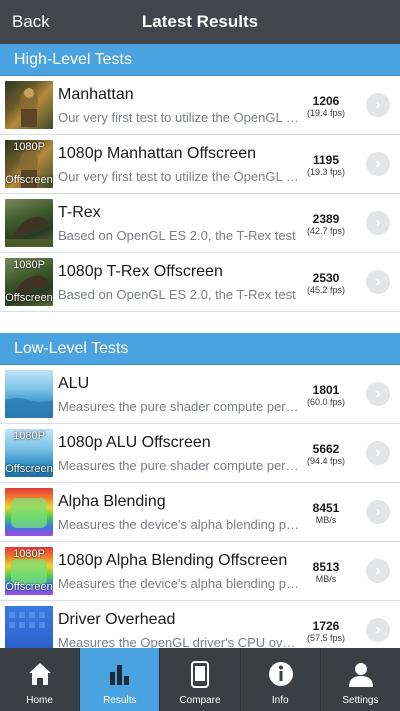 The image size is (400, 711). I want to click on test-score-unit: (57.5 fps), so click(326, 638).